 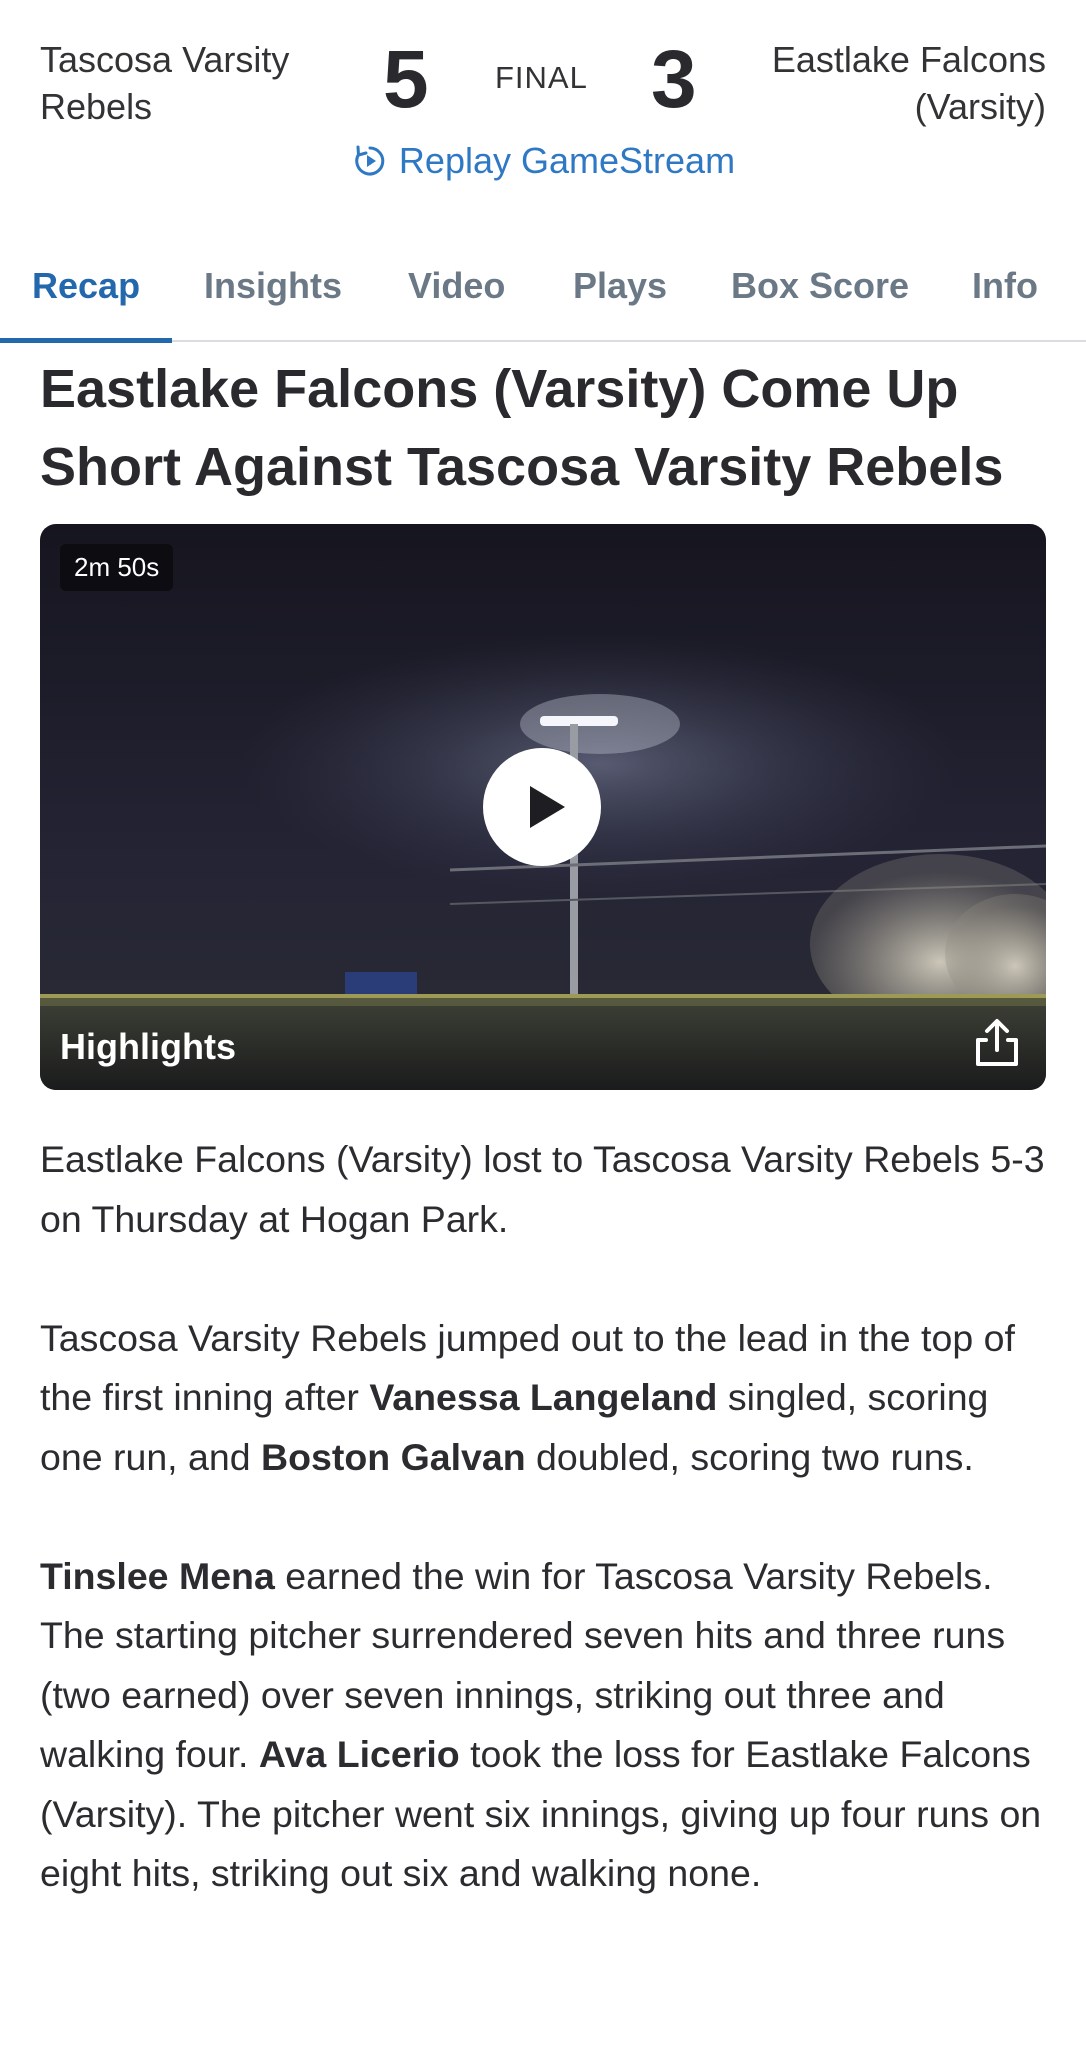 What do you see at coordinates (157, 1575) in the screenshot?
I see `player-name: Tinslee Mena` at bounding box center [157, 1575].